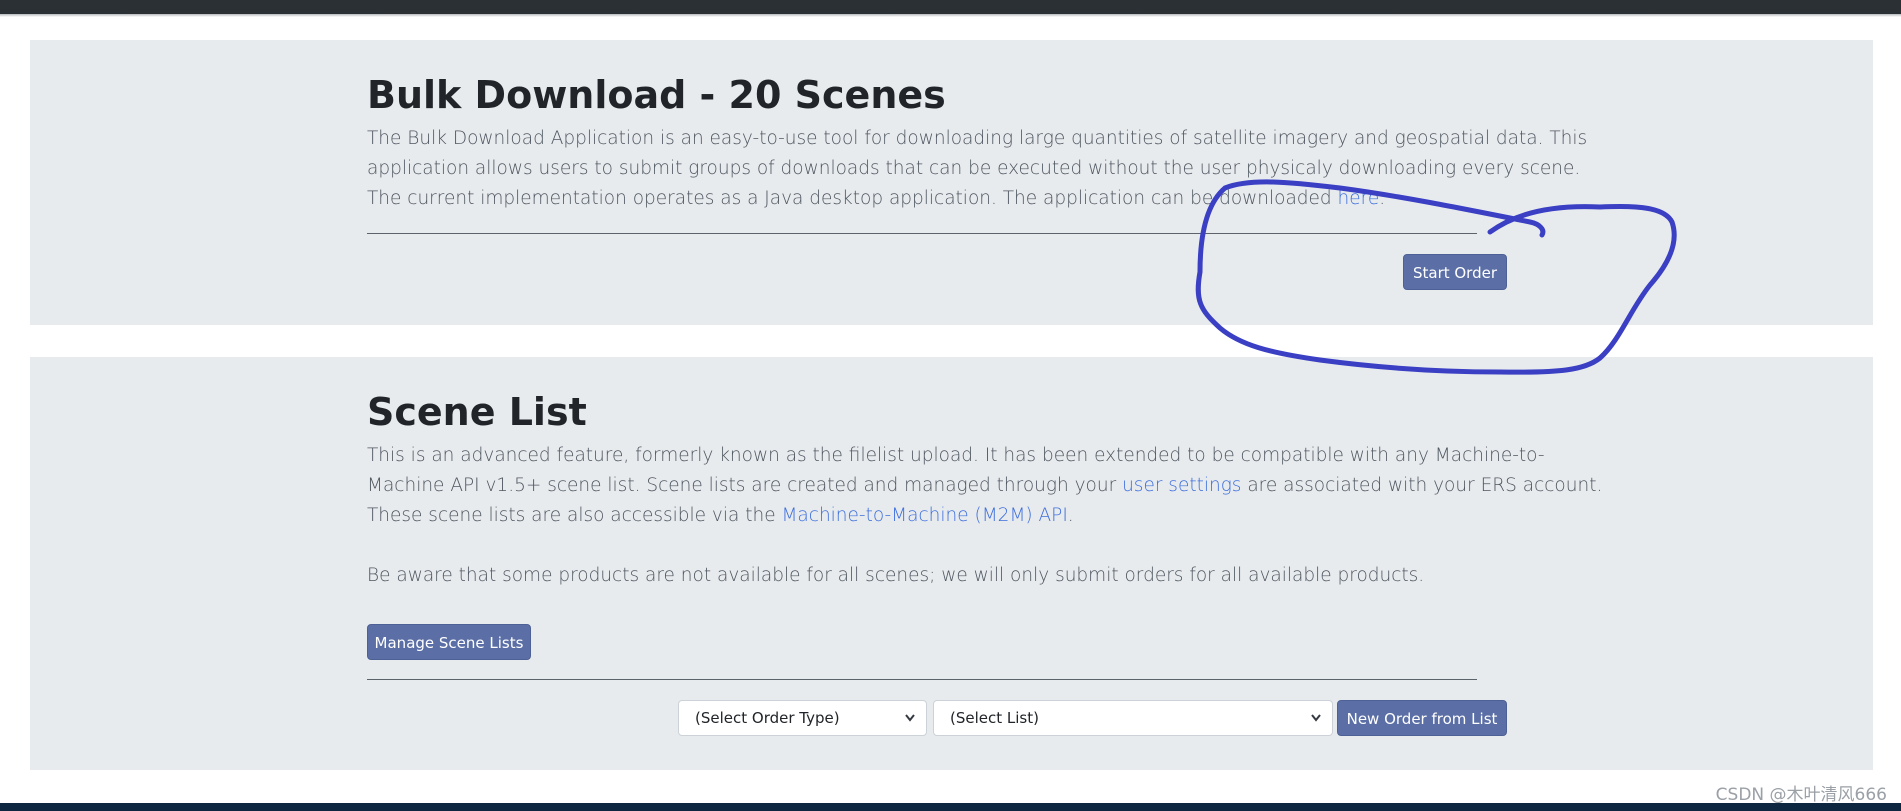 The width and height of the screenshot is (1901, 811). I want to click on csdn-watermark: CSDN @木叶清风666, so click(1801, 795).